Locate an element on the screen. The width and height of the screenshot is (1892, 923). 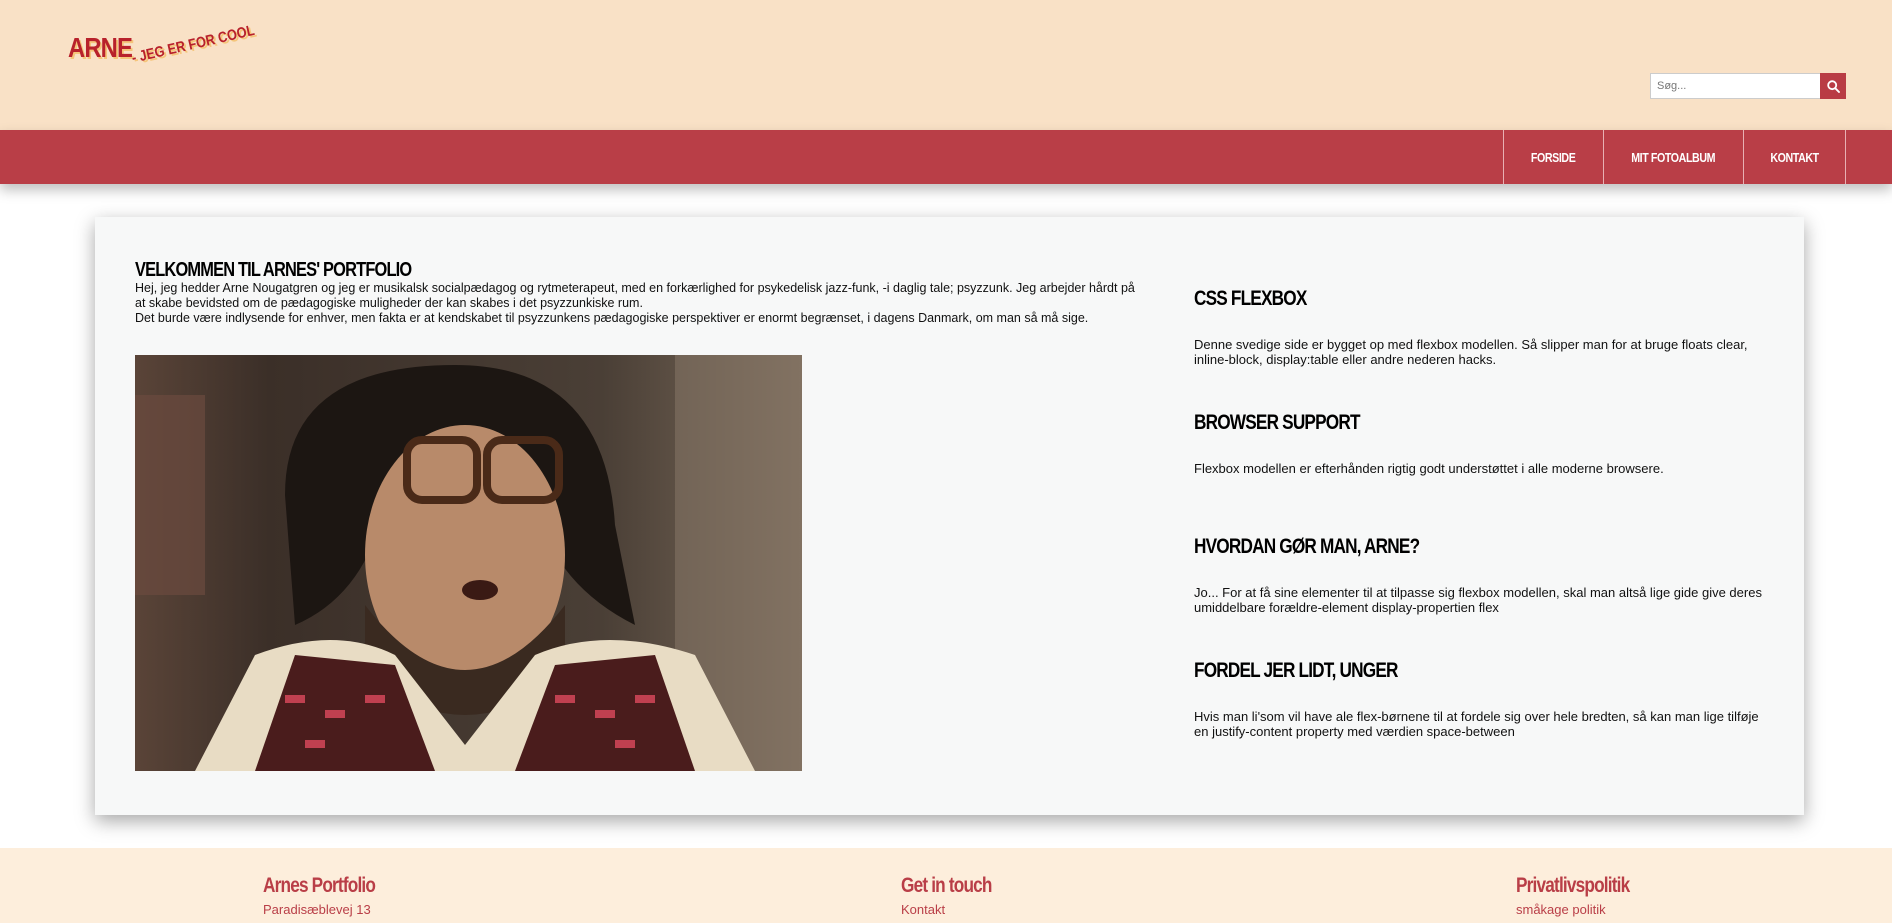
footer-col-privacy: Privatlivspolitik småkage politik is located at coordinates (1585, 895).